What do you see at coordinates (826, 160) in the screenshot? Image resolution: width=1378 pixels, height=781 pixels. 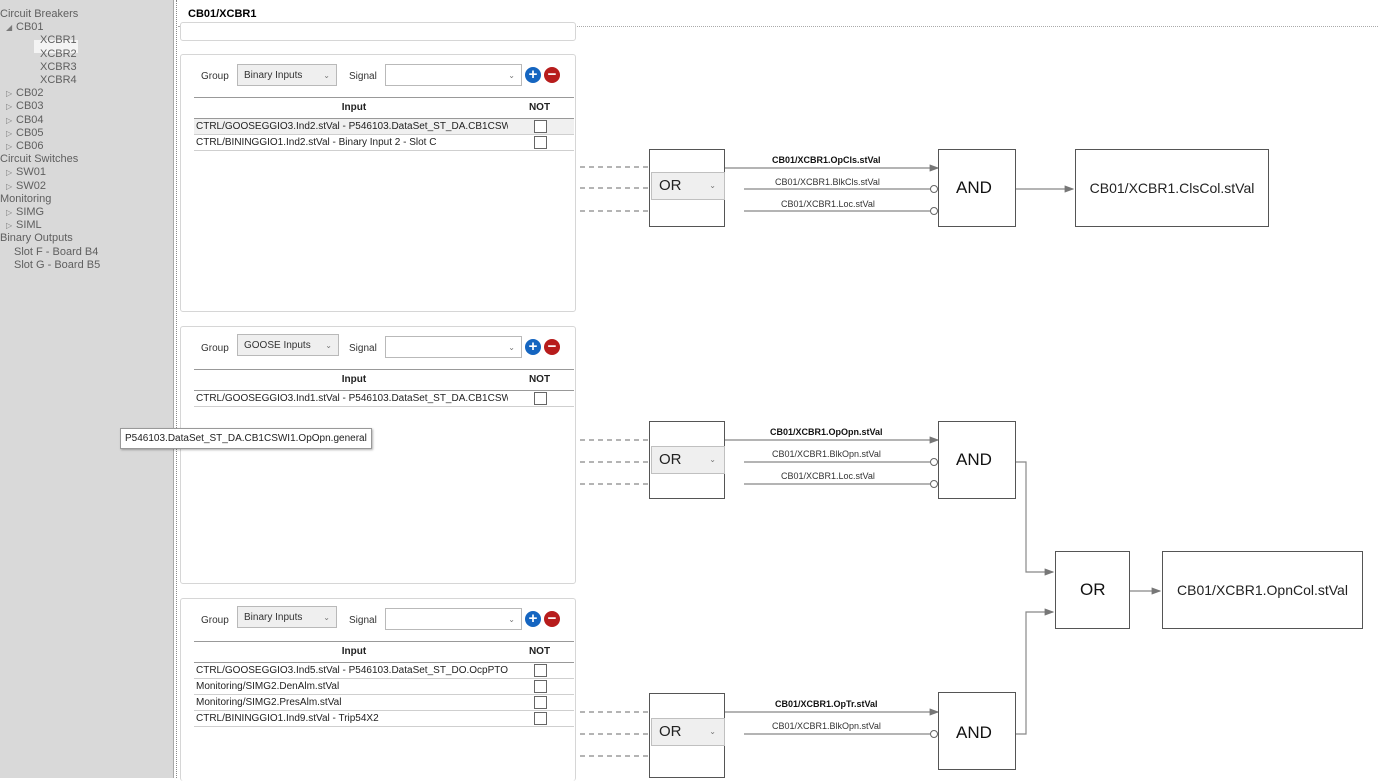 I see `signal-label-opcls: CB01/XCBR1.OpCls.stVal` at bounding box center [826, 160].